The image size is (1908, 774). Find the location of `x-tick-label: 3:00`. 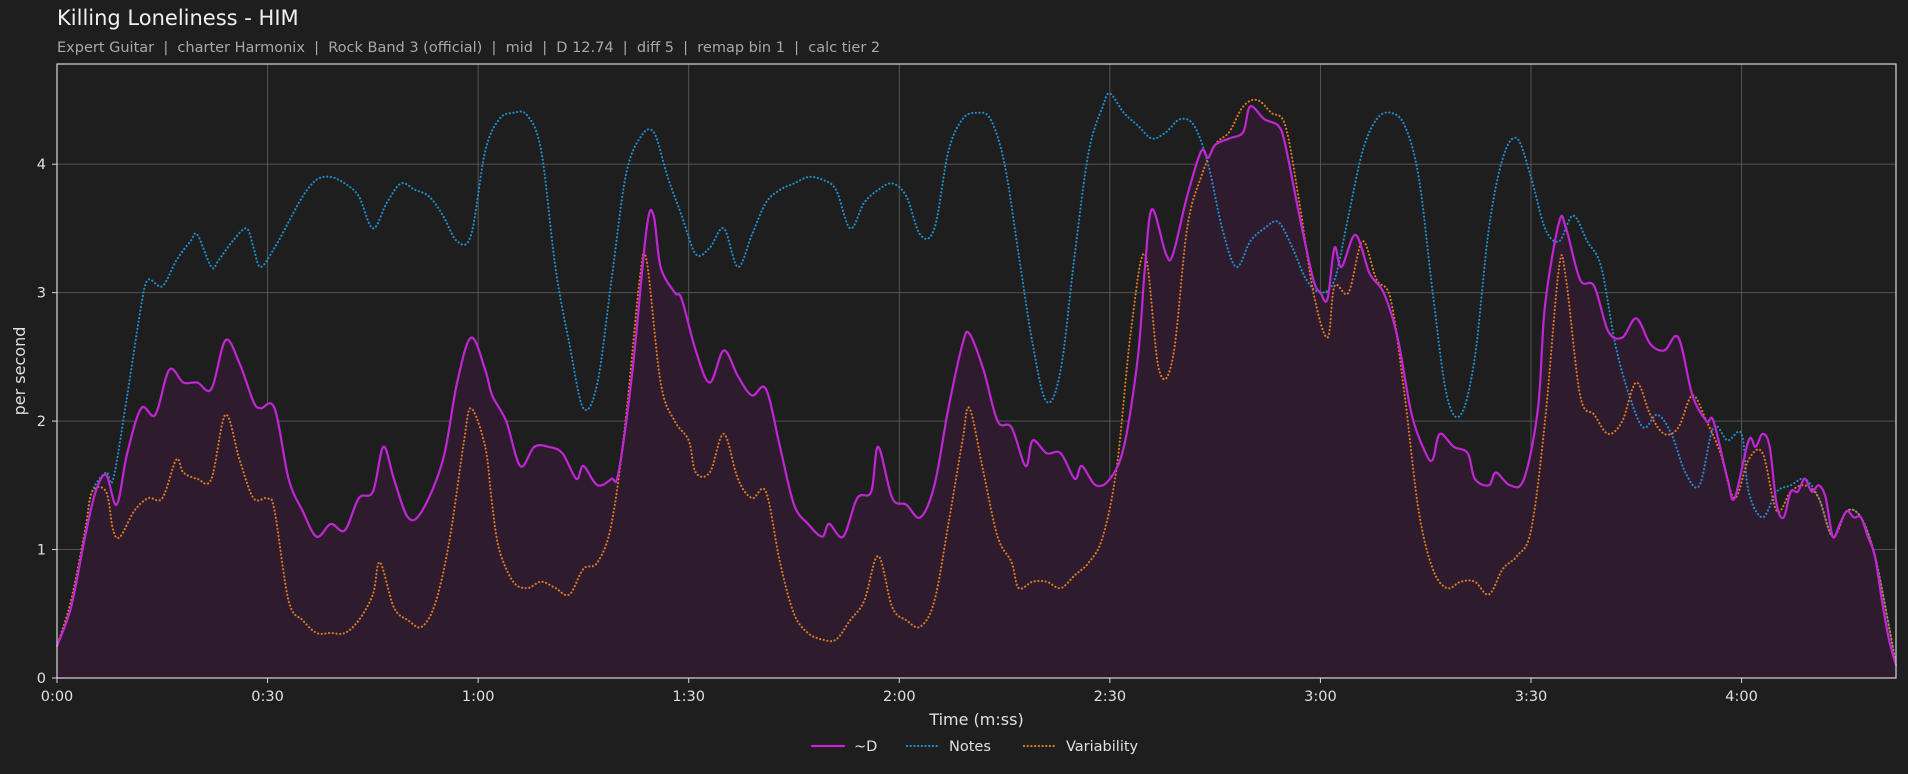

x-tick-label: 3:00 is located at coordinates (1320, 697).